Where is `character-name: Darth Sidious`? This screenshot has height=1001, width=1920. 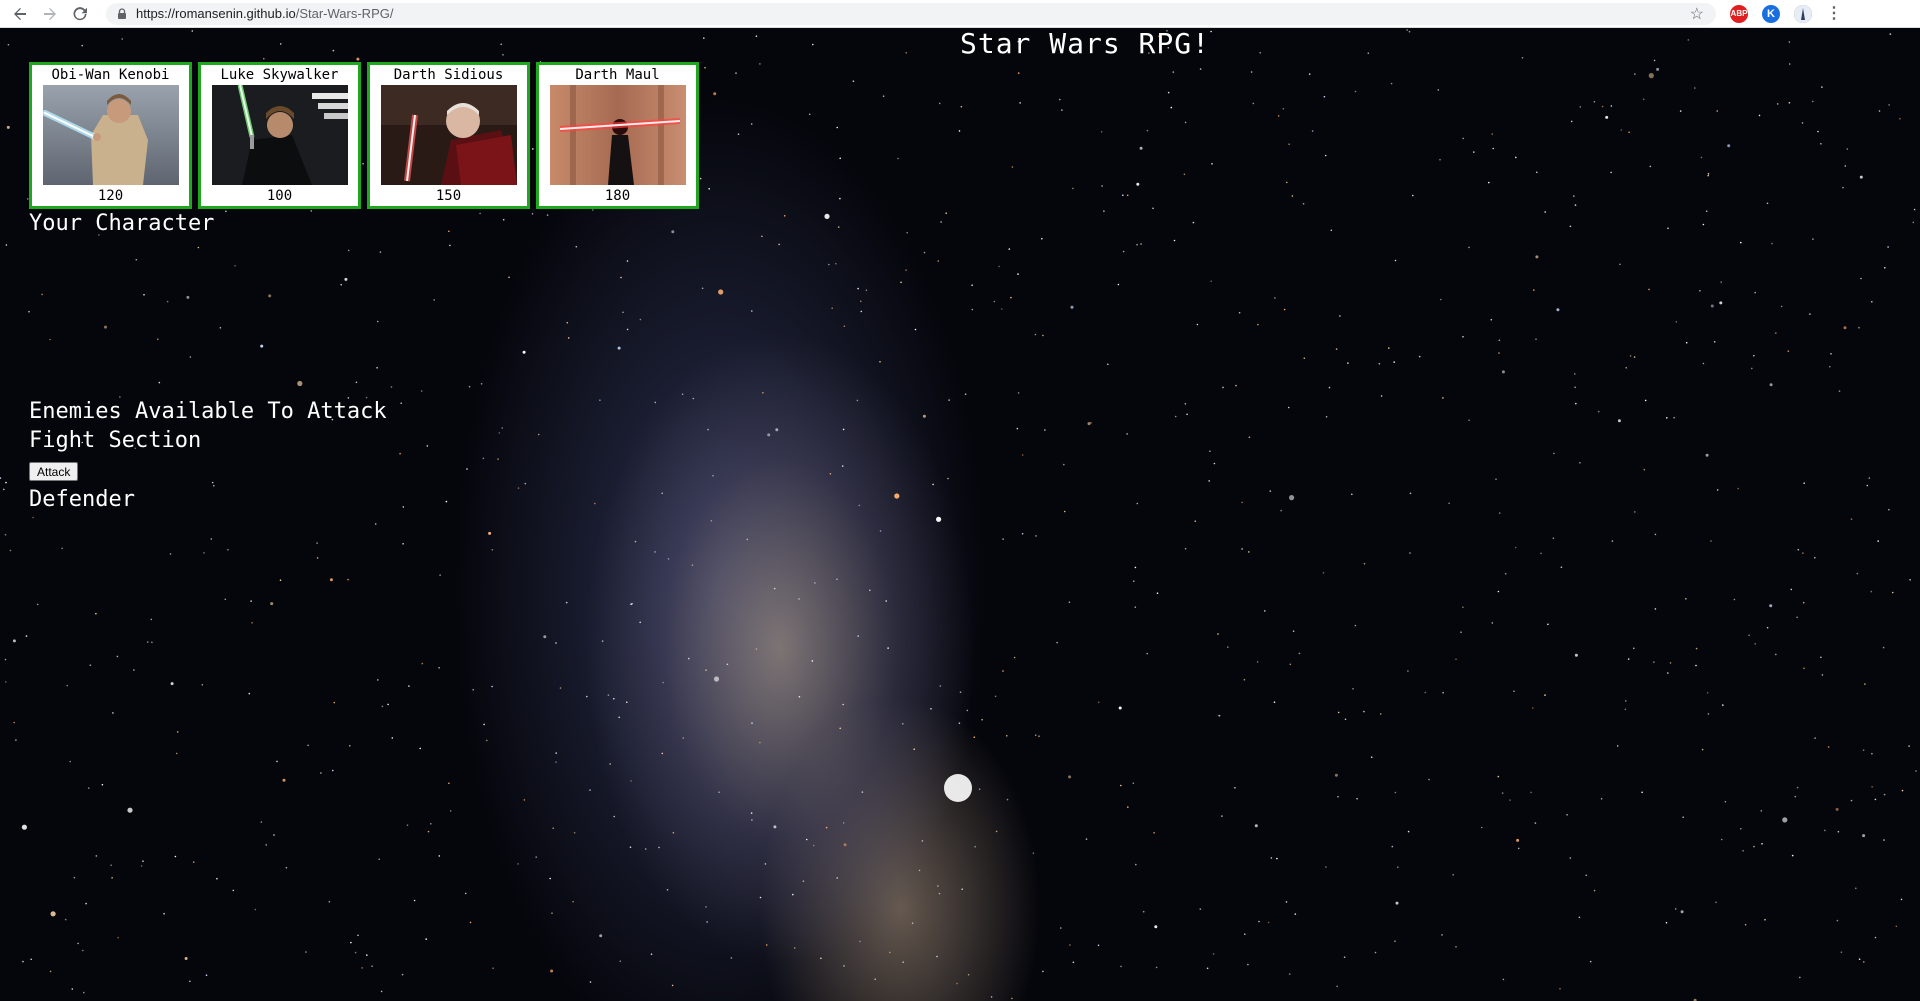
character-name: Darth Sidious is located at coordinates (448, 75).